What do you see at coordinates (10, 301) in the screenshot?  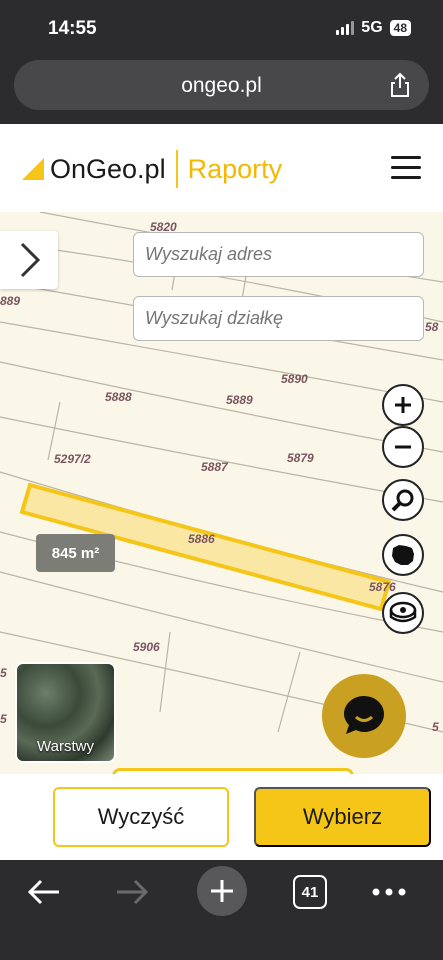 I see `plot-label: 889` at bounding box center [10, 301].